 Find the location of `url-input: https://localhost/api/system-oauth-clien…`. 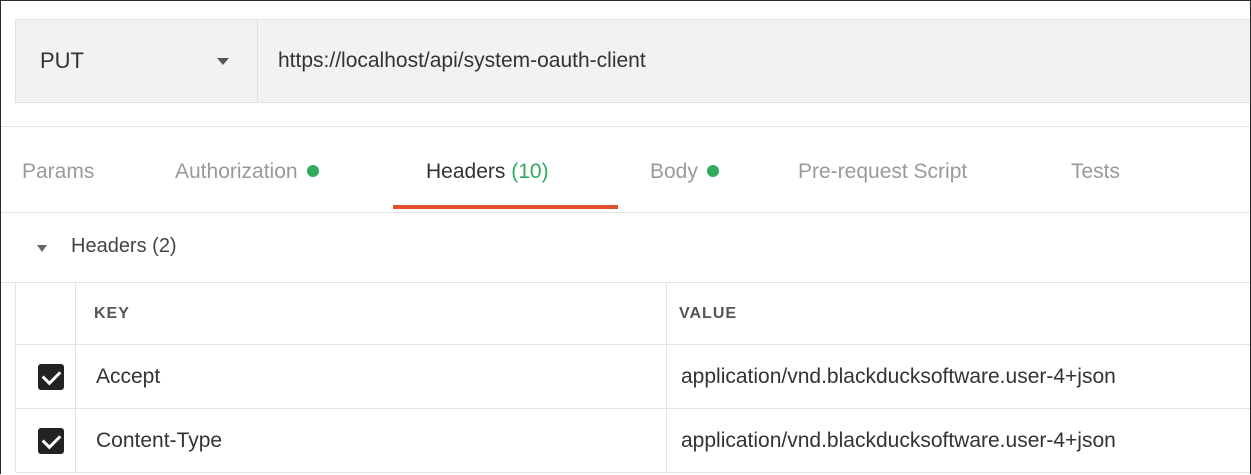

url-input: https://localhost/api/system-oauth-clien… is located at coordinates (754, 61).